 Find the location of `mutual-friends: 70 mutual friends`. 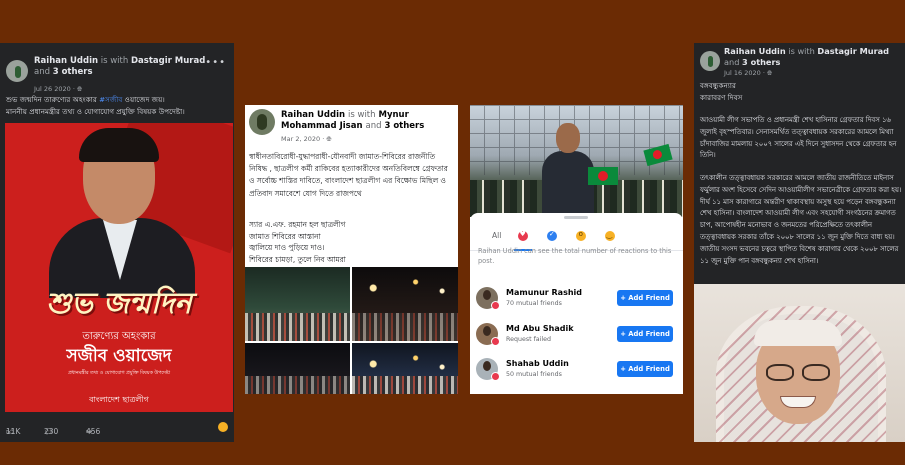

mutual-friends: 70 mutual friends is located at coordinates (534, 303).